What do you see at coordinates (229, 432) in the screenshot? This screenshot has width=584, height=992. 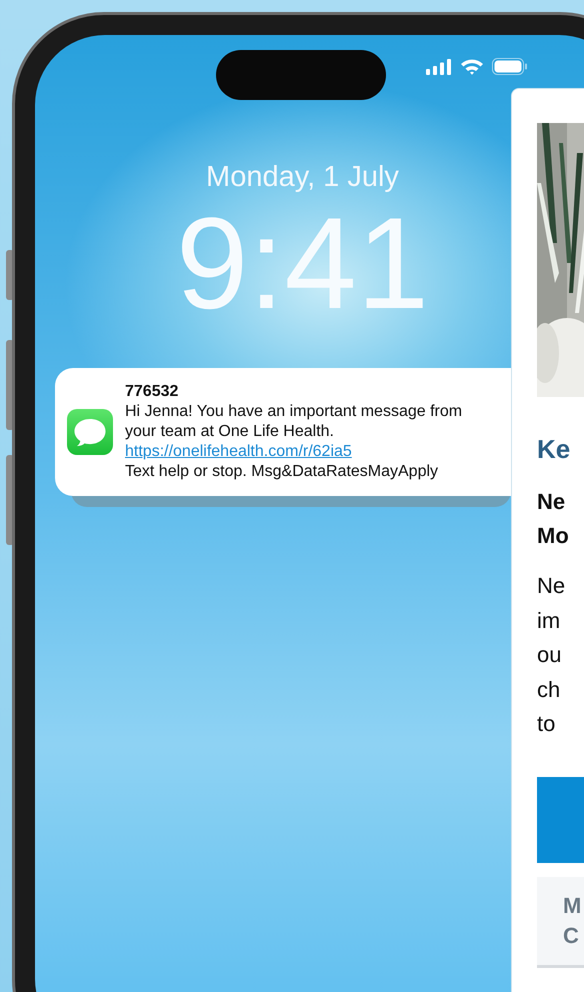 I see `notification-message: your team at One Life Health.` at bounding box center [229, 432].